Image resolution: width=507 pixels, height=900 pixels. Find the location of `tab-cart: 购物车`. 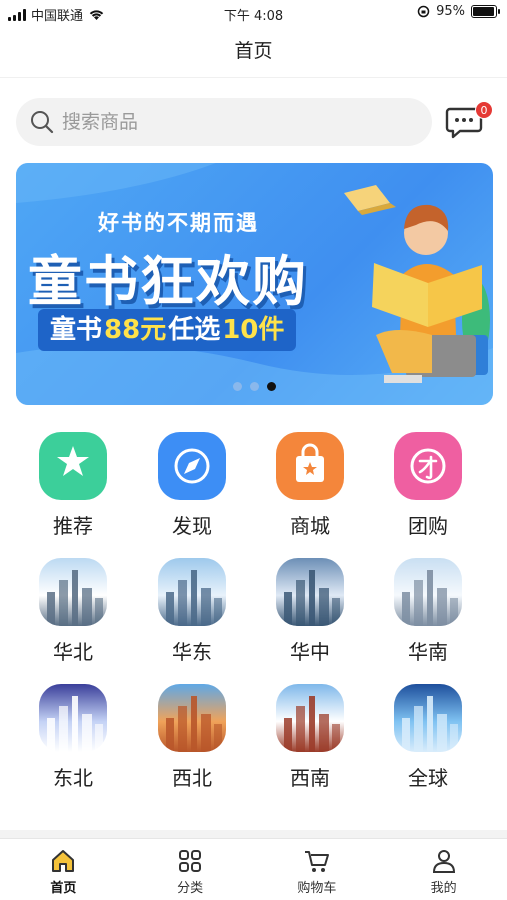

tab-cart: 购物车 is located at coordinates (317, 869).